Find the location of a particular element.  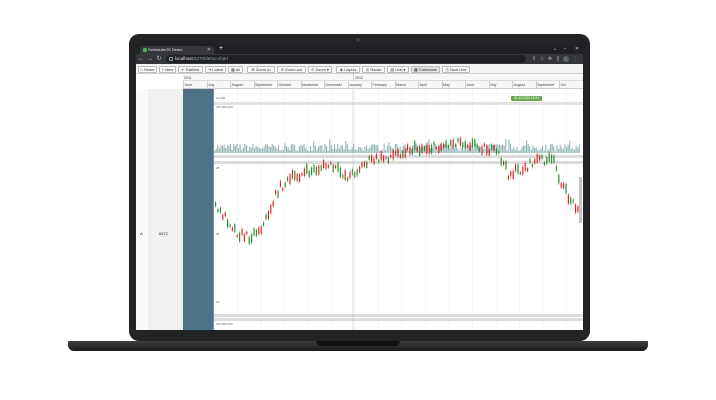

profile-avatar is located at coordinates (566, 59).